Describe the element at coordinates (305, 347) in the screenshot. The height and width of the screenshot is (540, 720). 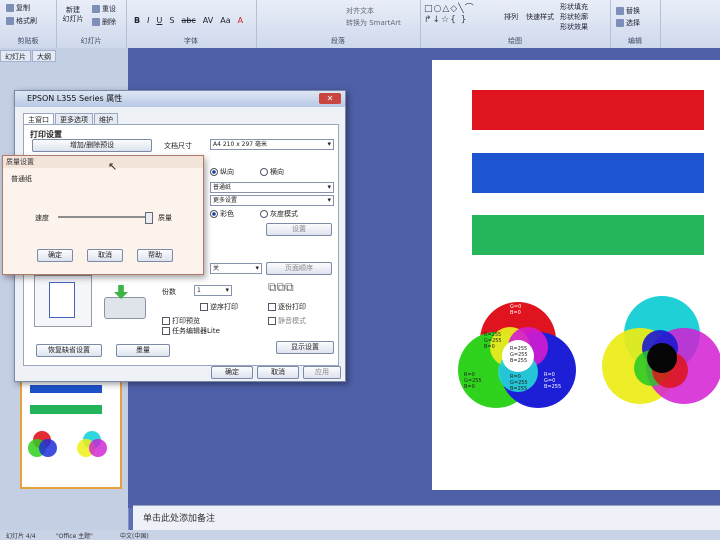
I see `show-settings-button: 显示设置` at that location.